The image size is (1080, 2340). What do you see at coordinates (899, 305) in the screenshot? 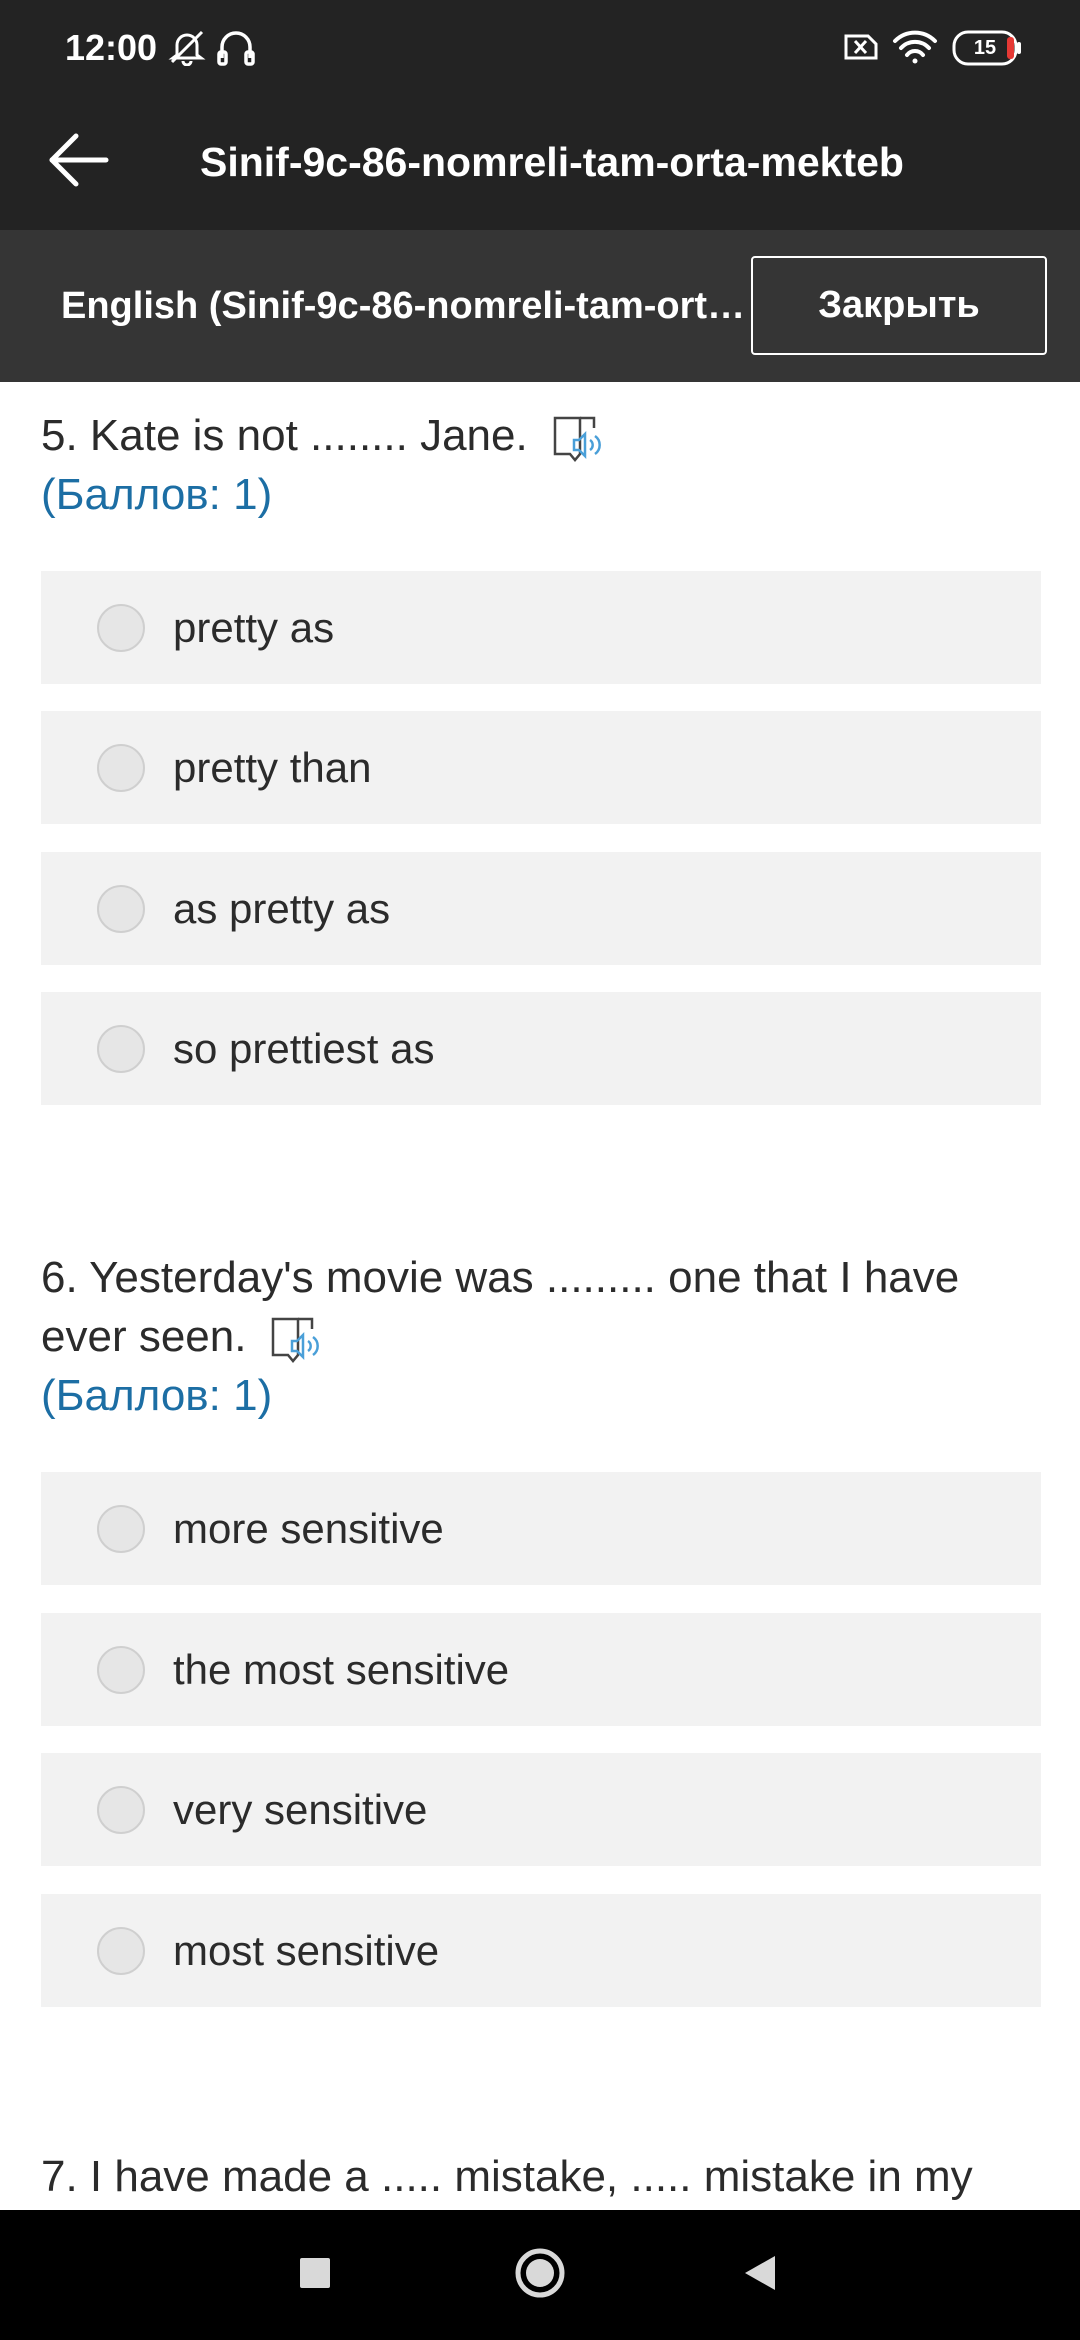
I see `close-button: Закрыть` at bounding box center [899, 305].